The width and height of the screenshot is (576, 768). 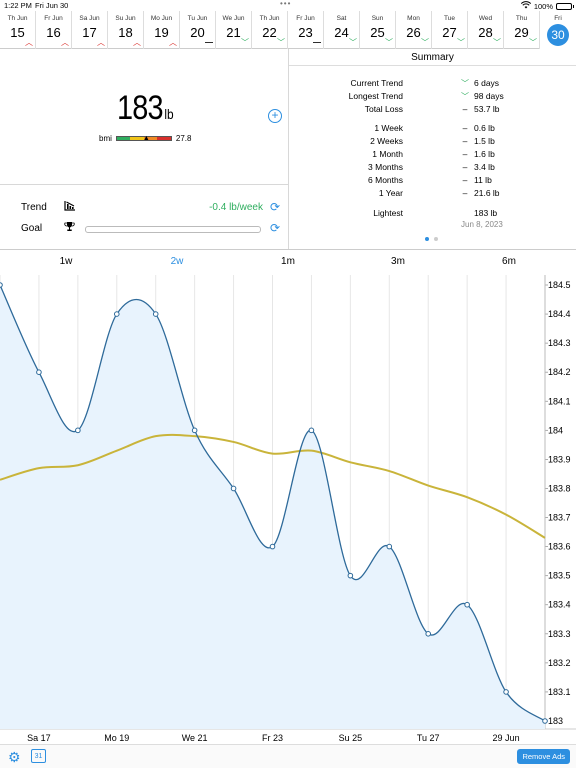 What do you see at coordinates (351, 738) in the screenshot?
I see `x-tick-label: Su 25` at bounding box center [351, 738].